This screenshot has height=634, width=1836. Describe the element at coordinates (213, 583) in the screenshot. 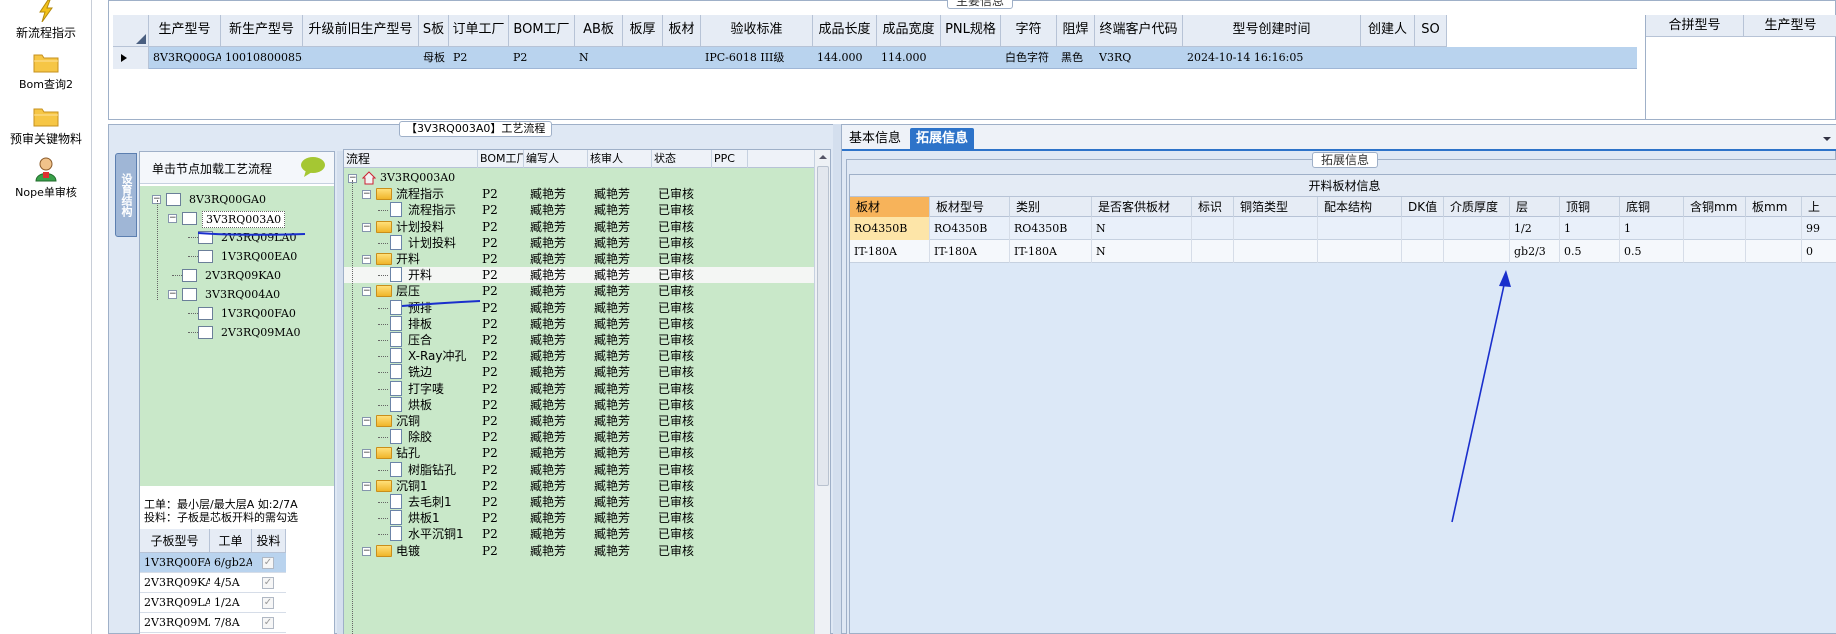

I see `sub-board-row: 2V3RQ09KA0 4/5A ✓` at that location.